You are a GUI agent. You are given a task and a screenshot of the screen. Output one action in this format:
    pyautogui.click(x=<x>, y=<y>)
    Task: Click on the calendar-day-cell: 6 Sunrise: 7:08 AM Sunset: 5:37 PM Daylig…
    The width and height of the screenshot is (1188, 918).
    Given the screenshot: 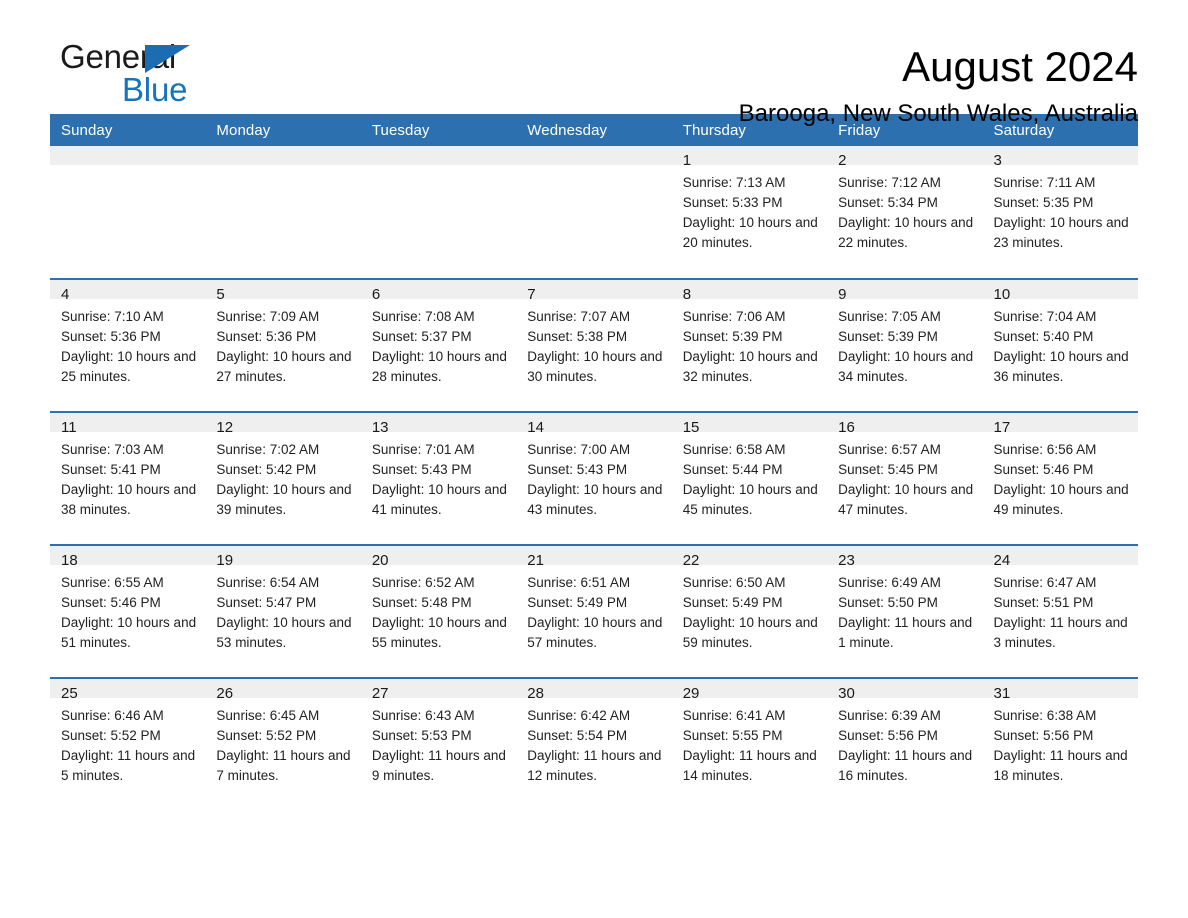 What is the action you would take?
    pyautogui.click(x=438, y=345)
    